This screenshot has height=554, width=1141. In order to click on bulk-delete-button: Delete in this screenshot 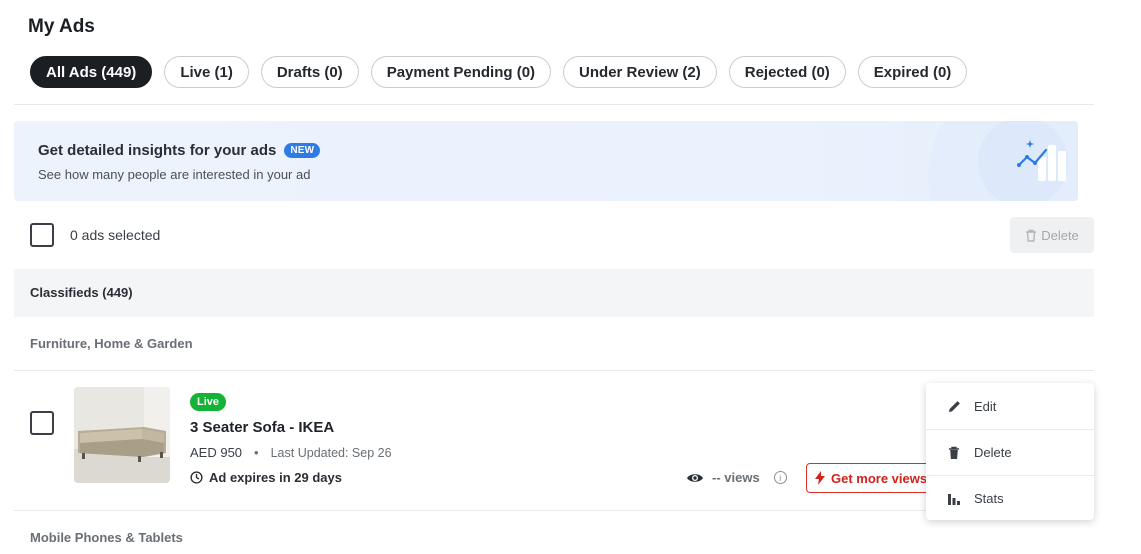, I will do `click(1052, 235)`.